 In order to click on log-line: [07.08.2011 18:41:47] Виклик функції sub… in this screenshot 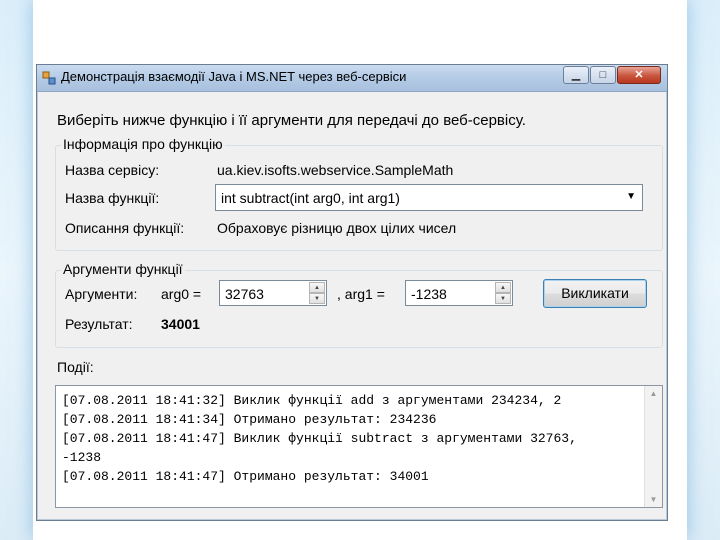, I will do `click(319, 438)`.